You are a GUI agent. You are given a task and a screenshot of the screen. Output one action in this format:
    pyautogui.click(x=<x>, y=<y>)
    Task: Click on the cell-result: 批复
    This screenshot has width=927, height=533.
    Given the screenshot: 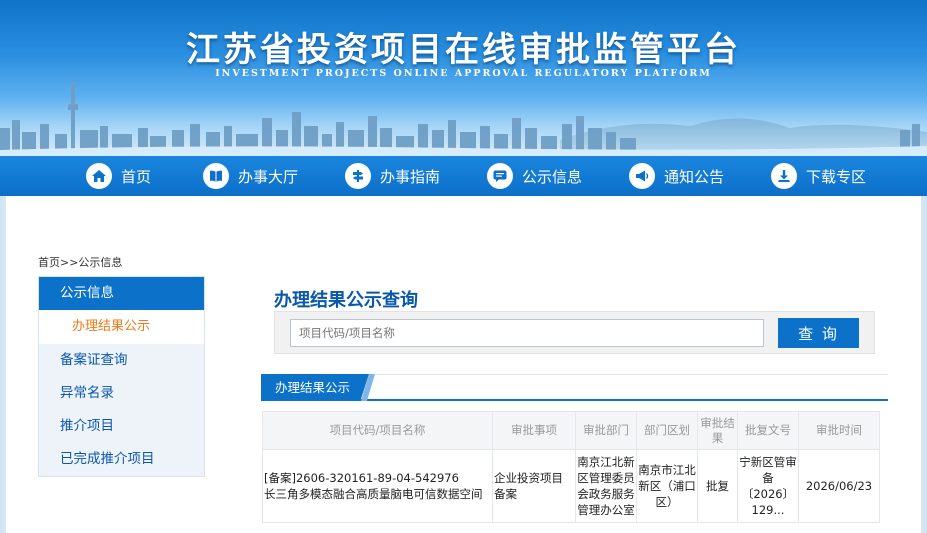 What is the action you would take?
    pyautogui.click(x=717, y=486)
    